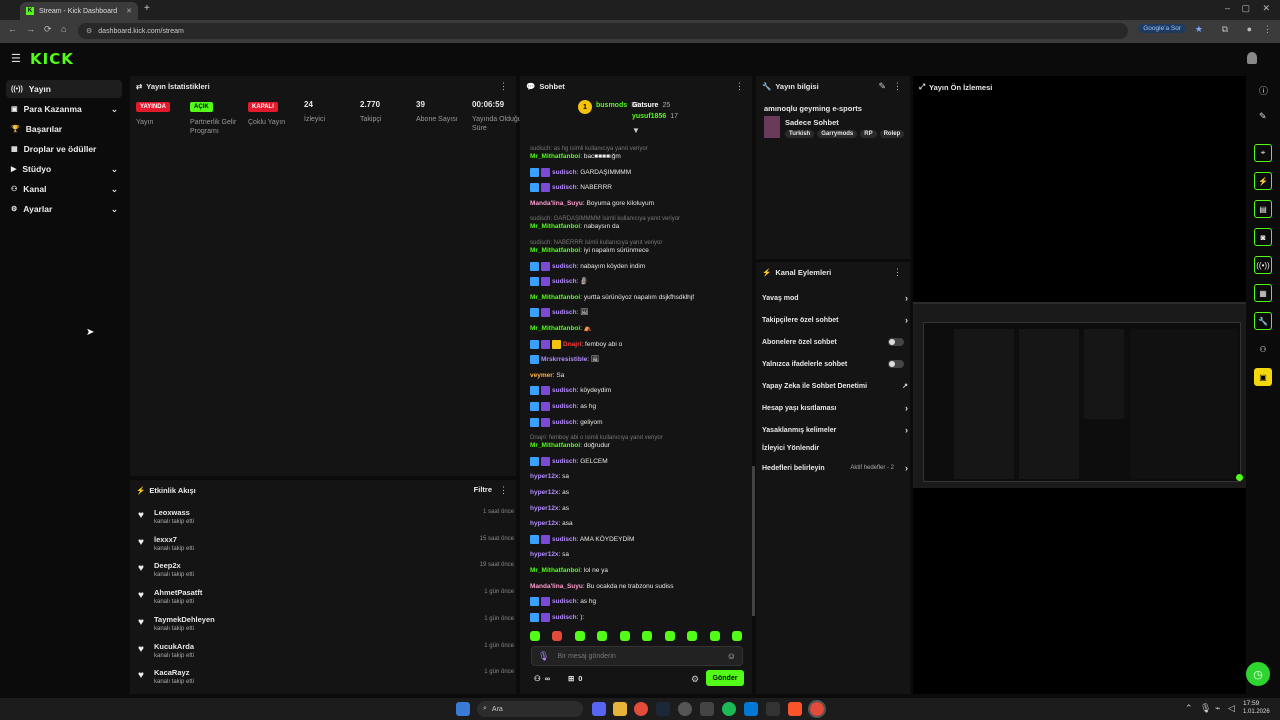 This screenshot has width=1280, height=720. Describe the element at coordinates (572, 344) in the screenshot. I see `chat-username: Dnajri` at that location.